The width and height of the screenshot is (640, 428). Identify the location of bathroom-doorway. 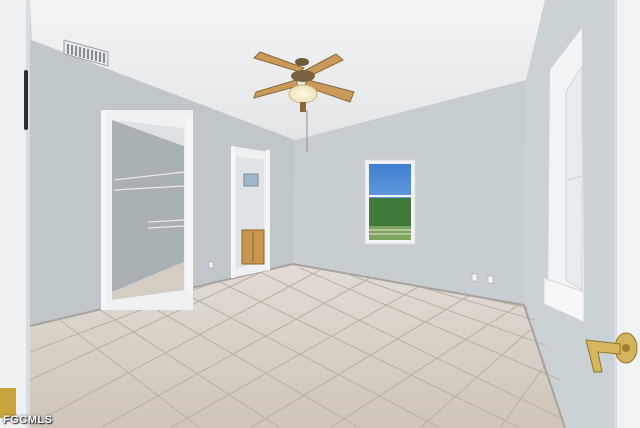
(250, 212).